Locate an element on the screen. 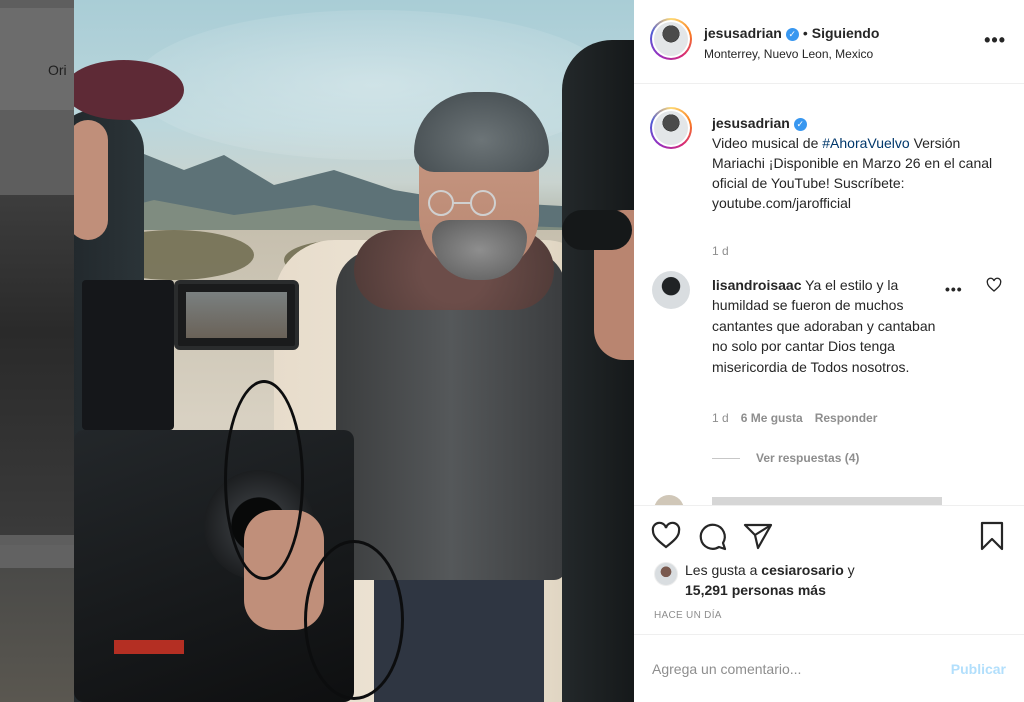 This screenshot has width=1024, height=702. background-header: Ori is located at coordinates (37, 59).